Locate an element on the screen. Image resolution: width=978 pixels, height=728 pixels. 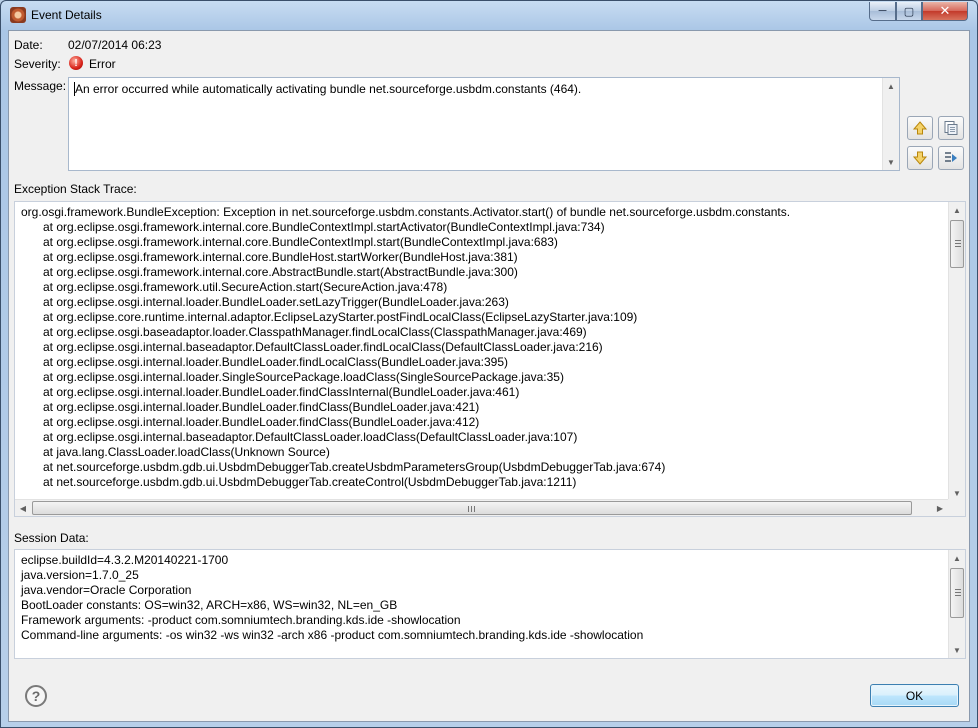
close-button: ✕ is located at coordinates (945, 11).